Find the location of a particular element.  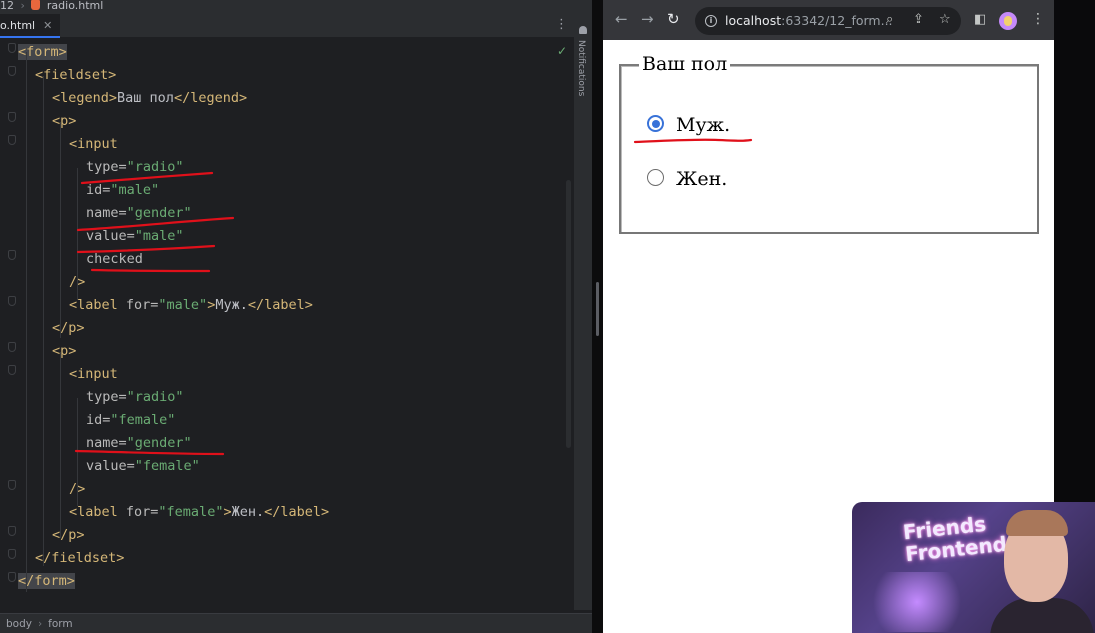

code-token: <legend> is located at coordinates (85, 98).